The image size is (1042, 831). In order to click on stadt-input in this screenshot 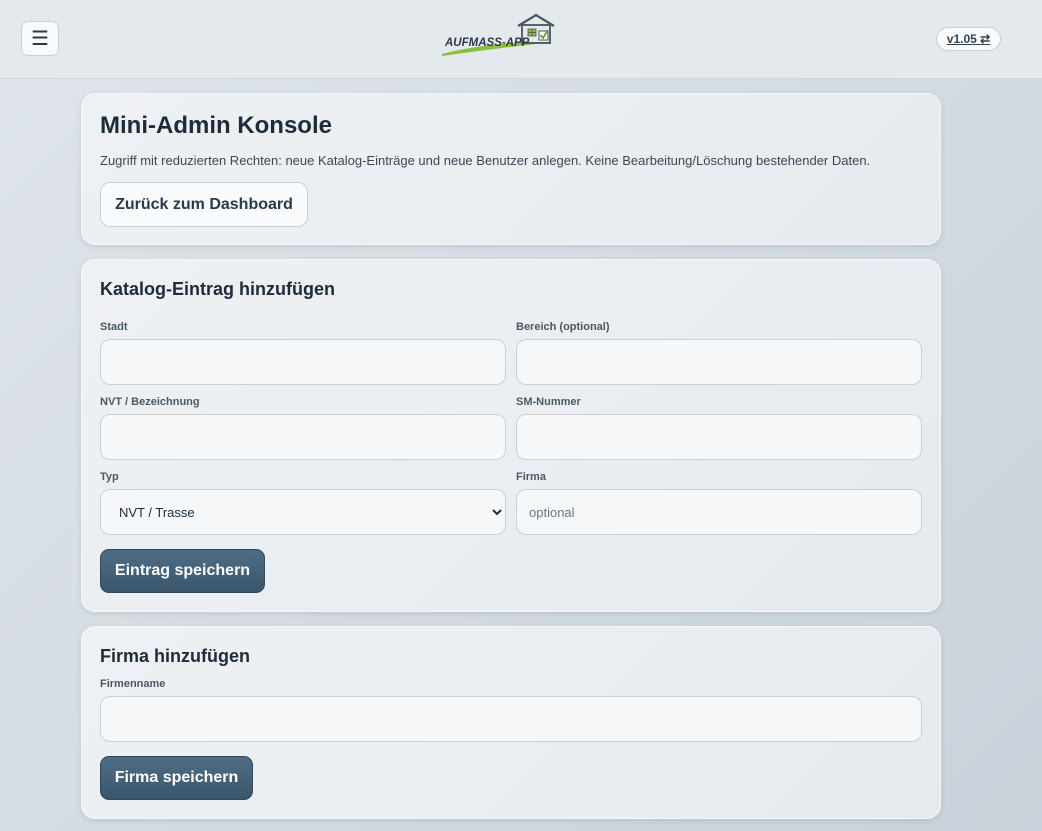, I will do `click(303, 362)`.